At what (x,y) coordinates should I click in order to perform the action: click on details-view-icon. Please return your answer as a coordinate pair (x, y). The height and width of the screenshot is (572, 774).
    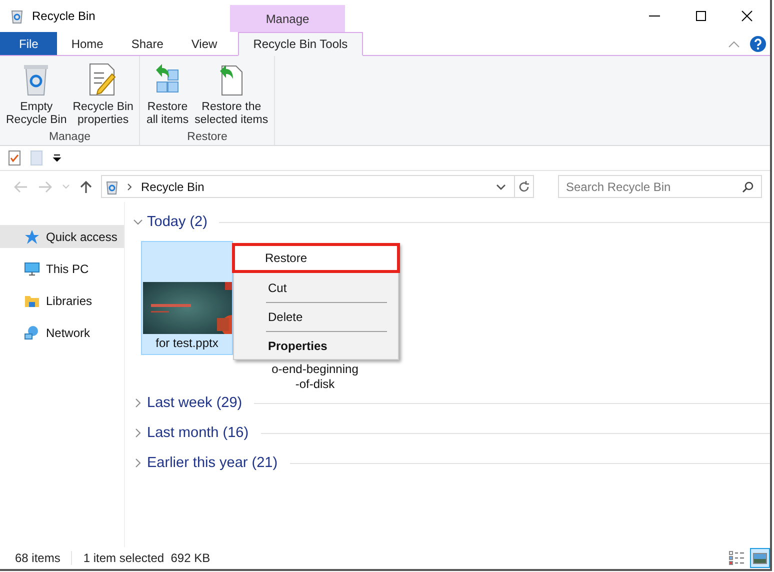
    Looking at the image, I should click on (737, 558).